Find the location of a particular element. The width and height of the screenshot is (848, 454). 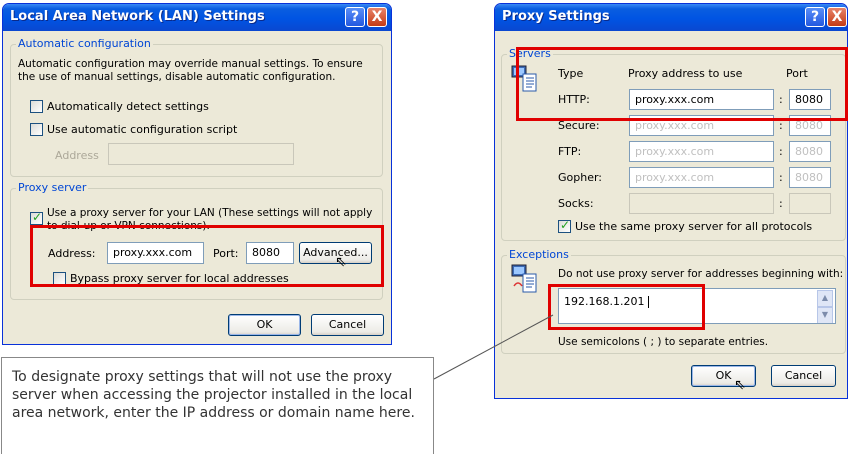

auto-detect-label: Automatically detect settings is located at coordinates (128, 106).